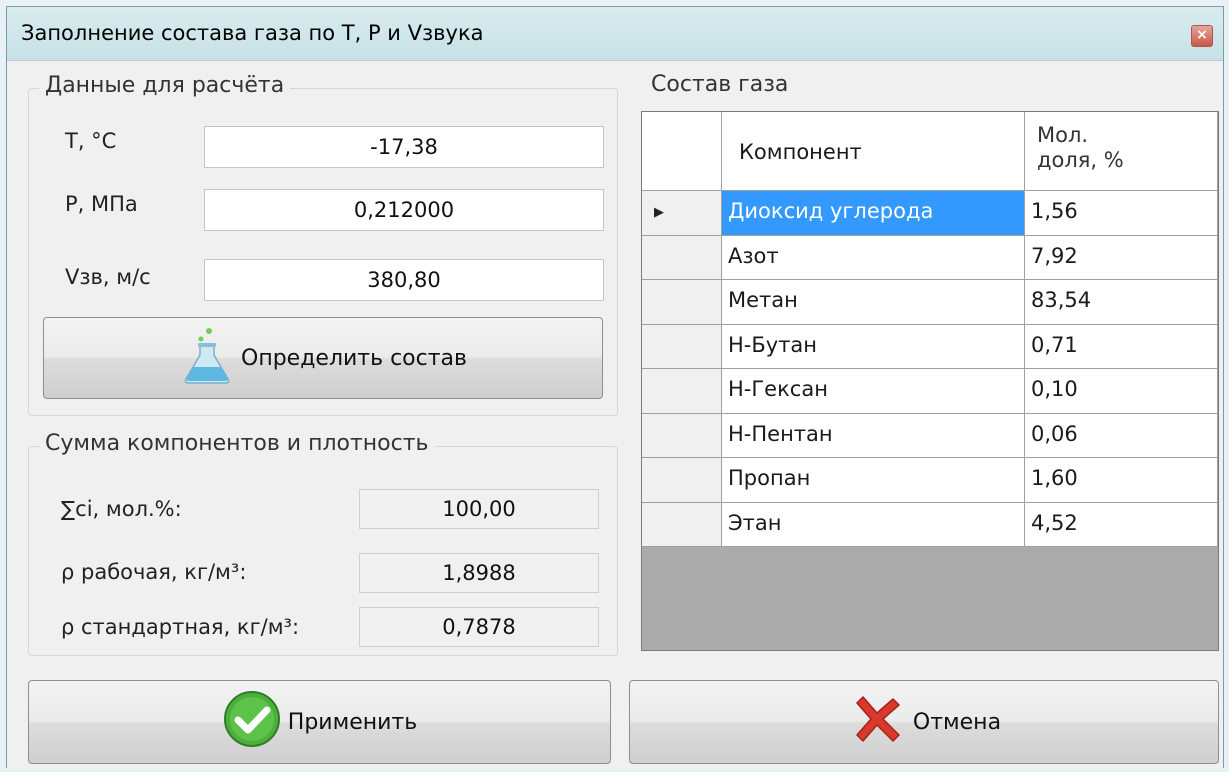  Describe the element at coordinates (108, 277) in the screenshot. I see `sound-speed-label: Vзв, м/с` at that location.